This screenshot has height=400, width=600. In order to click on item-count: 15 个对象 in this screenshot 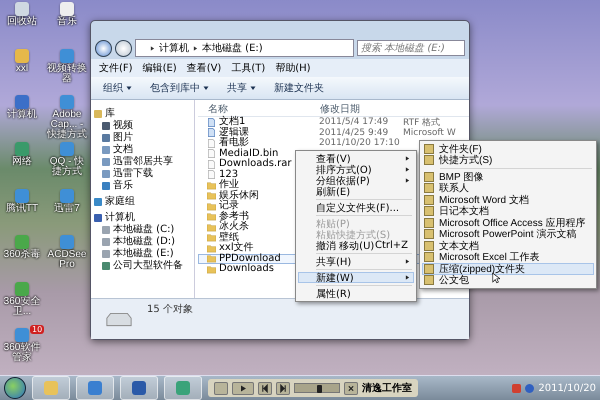, I will do `click(170, 309)`.